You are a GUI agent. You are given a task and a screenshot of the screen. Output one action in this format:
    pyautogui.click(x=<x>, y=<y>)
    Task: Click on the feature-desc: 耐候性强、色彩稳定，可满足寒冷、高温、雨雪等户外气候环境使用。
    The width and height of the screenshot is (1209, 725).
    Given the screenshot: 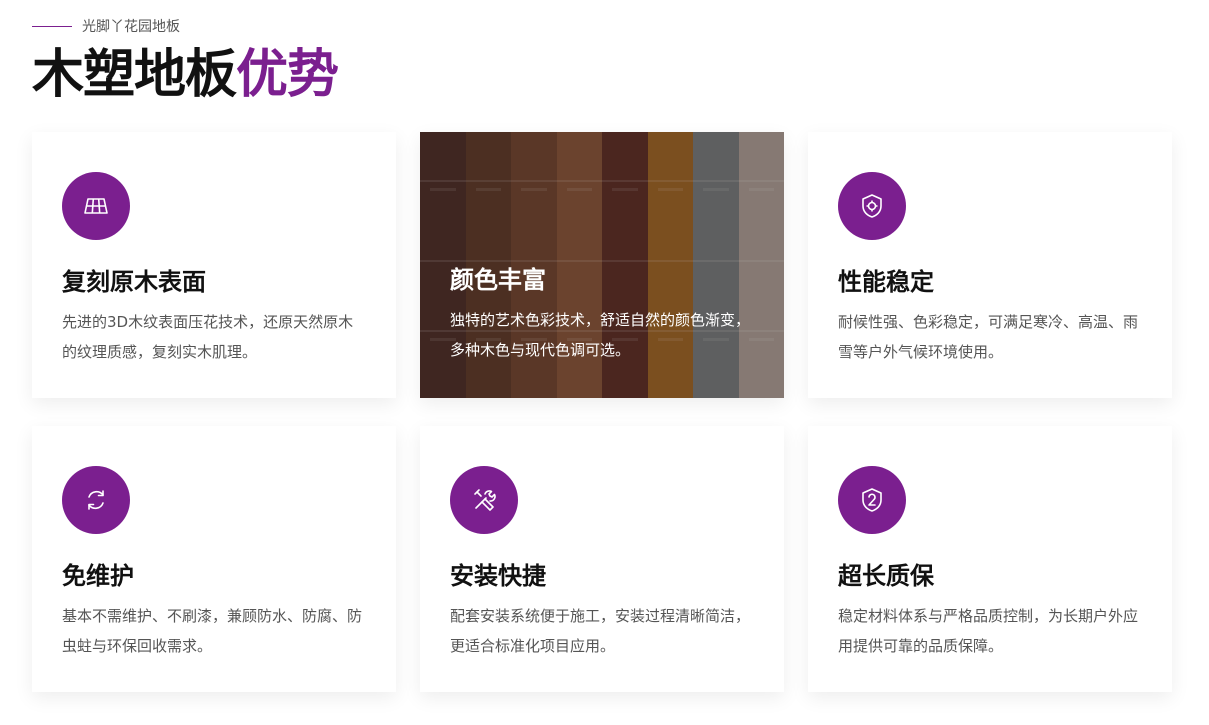 What is the action you would take?
    pyautogui.click(x=988, y=337)
    